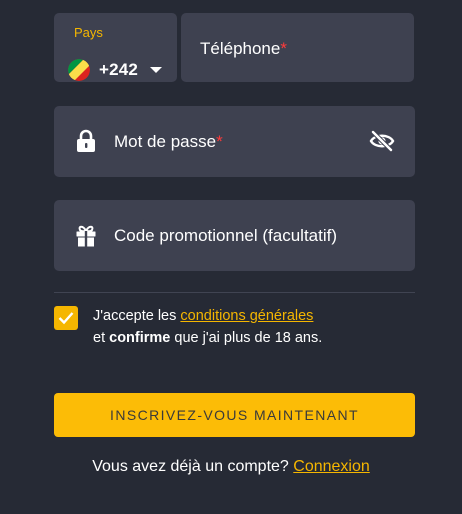 The image size is (462, 514). Describe the element at coordinates (234, 141) in the screenshot. I see `password-input: Mot de passe*` at that location.